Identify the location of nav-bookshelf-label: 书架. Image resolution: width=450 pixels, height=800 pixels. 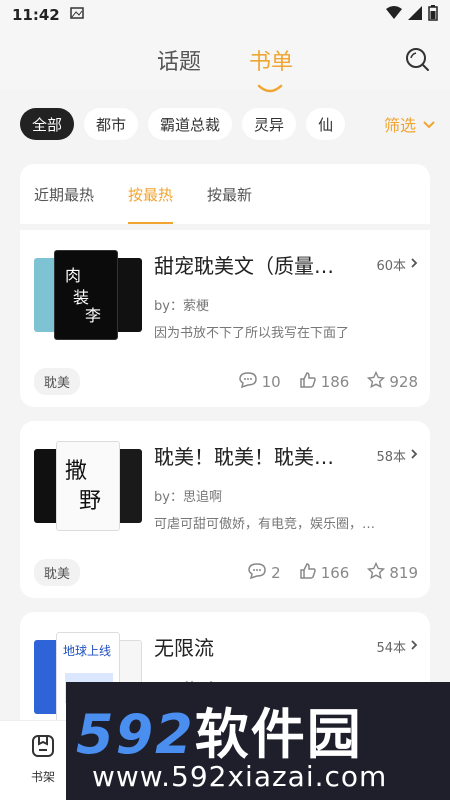
(42, 777).